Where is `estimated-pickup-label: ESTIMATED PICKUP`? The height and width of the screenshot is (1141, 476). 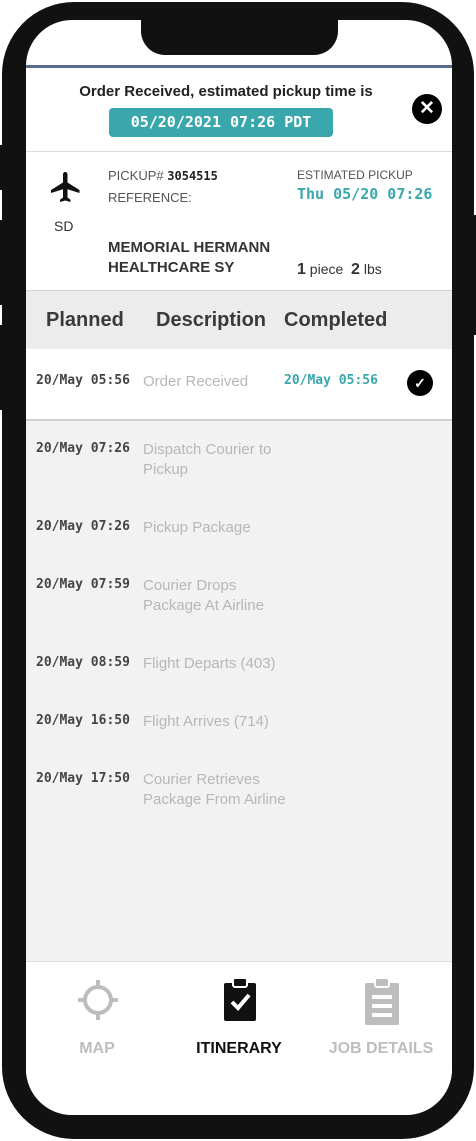
estimated-pickup-label: ESTIMATED PICKUP is located at coordinates (355, 175).